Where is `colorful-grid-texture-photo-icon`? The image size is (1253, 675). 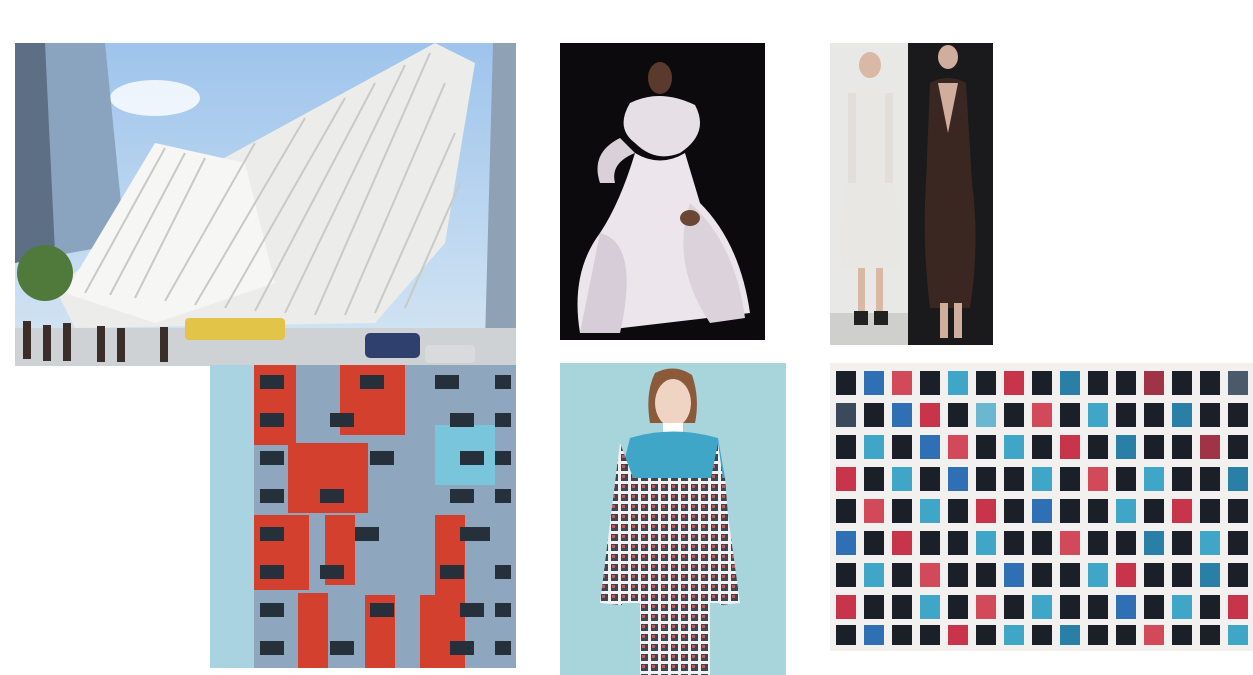
colorful-grid-texture-photo-icon is located at coordinates (1041, 507).